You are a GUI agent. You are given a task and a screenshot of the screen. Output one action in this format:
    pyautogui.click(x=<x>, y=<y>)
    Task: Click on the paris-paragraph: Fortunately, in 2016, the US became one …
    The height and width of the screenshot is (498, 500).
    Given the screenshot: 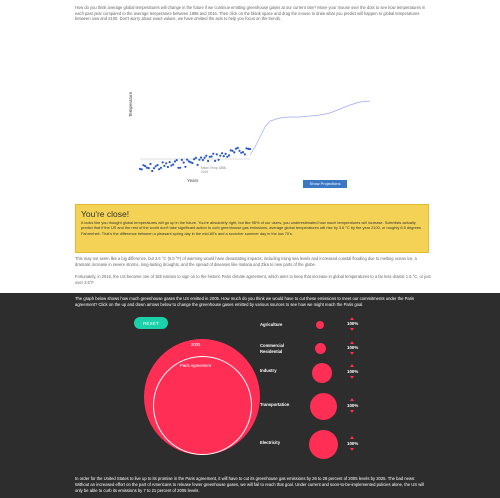 What is the action you would take?
    pyautogui.click(x=253, y=279)
    